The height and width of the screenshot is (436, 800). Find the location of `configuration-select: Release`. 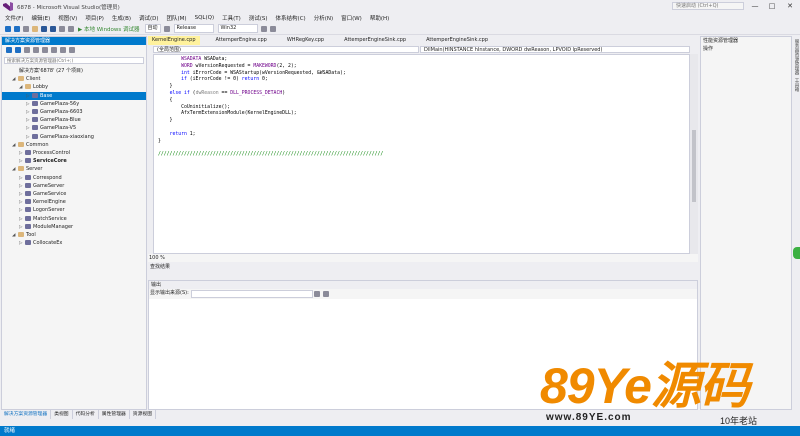

configuration-select: Release is located at coordinates (193, 28).